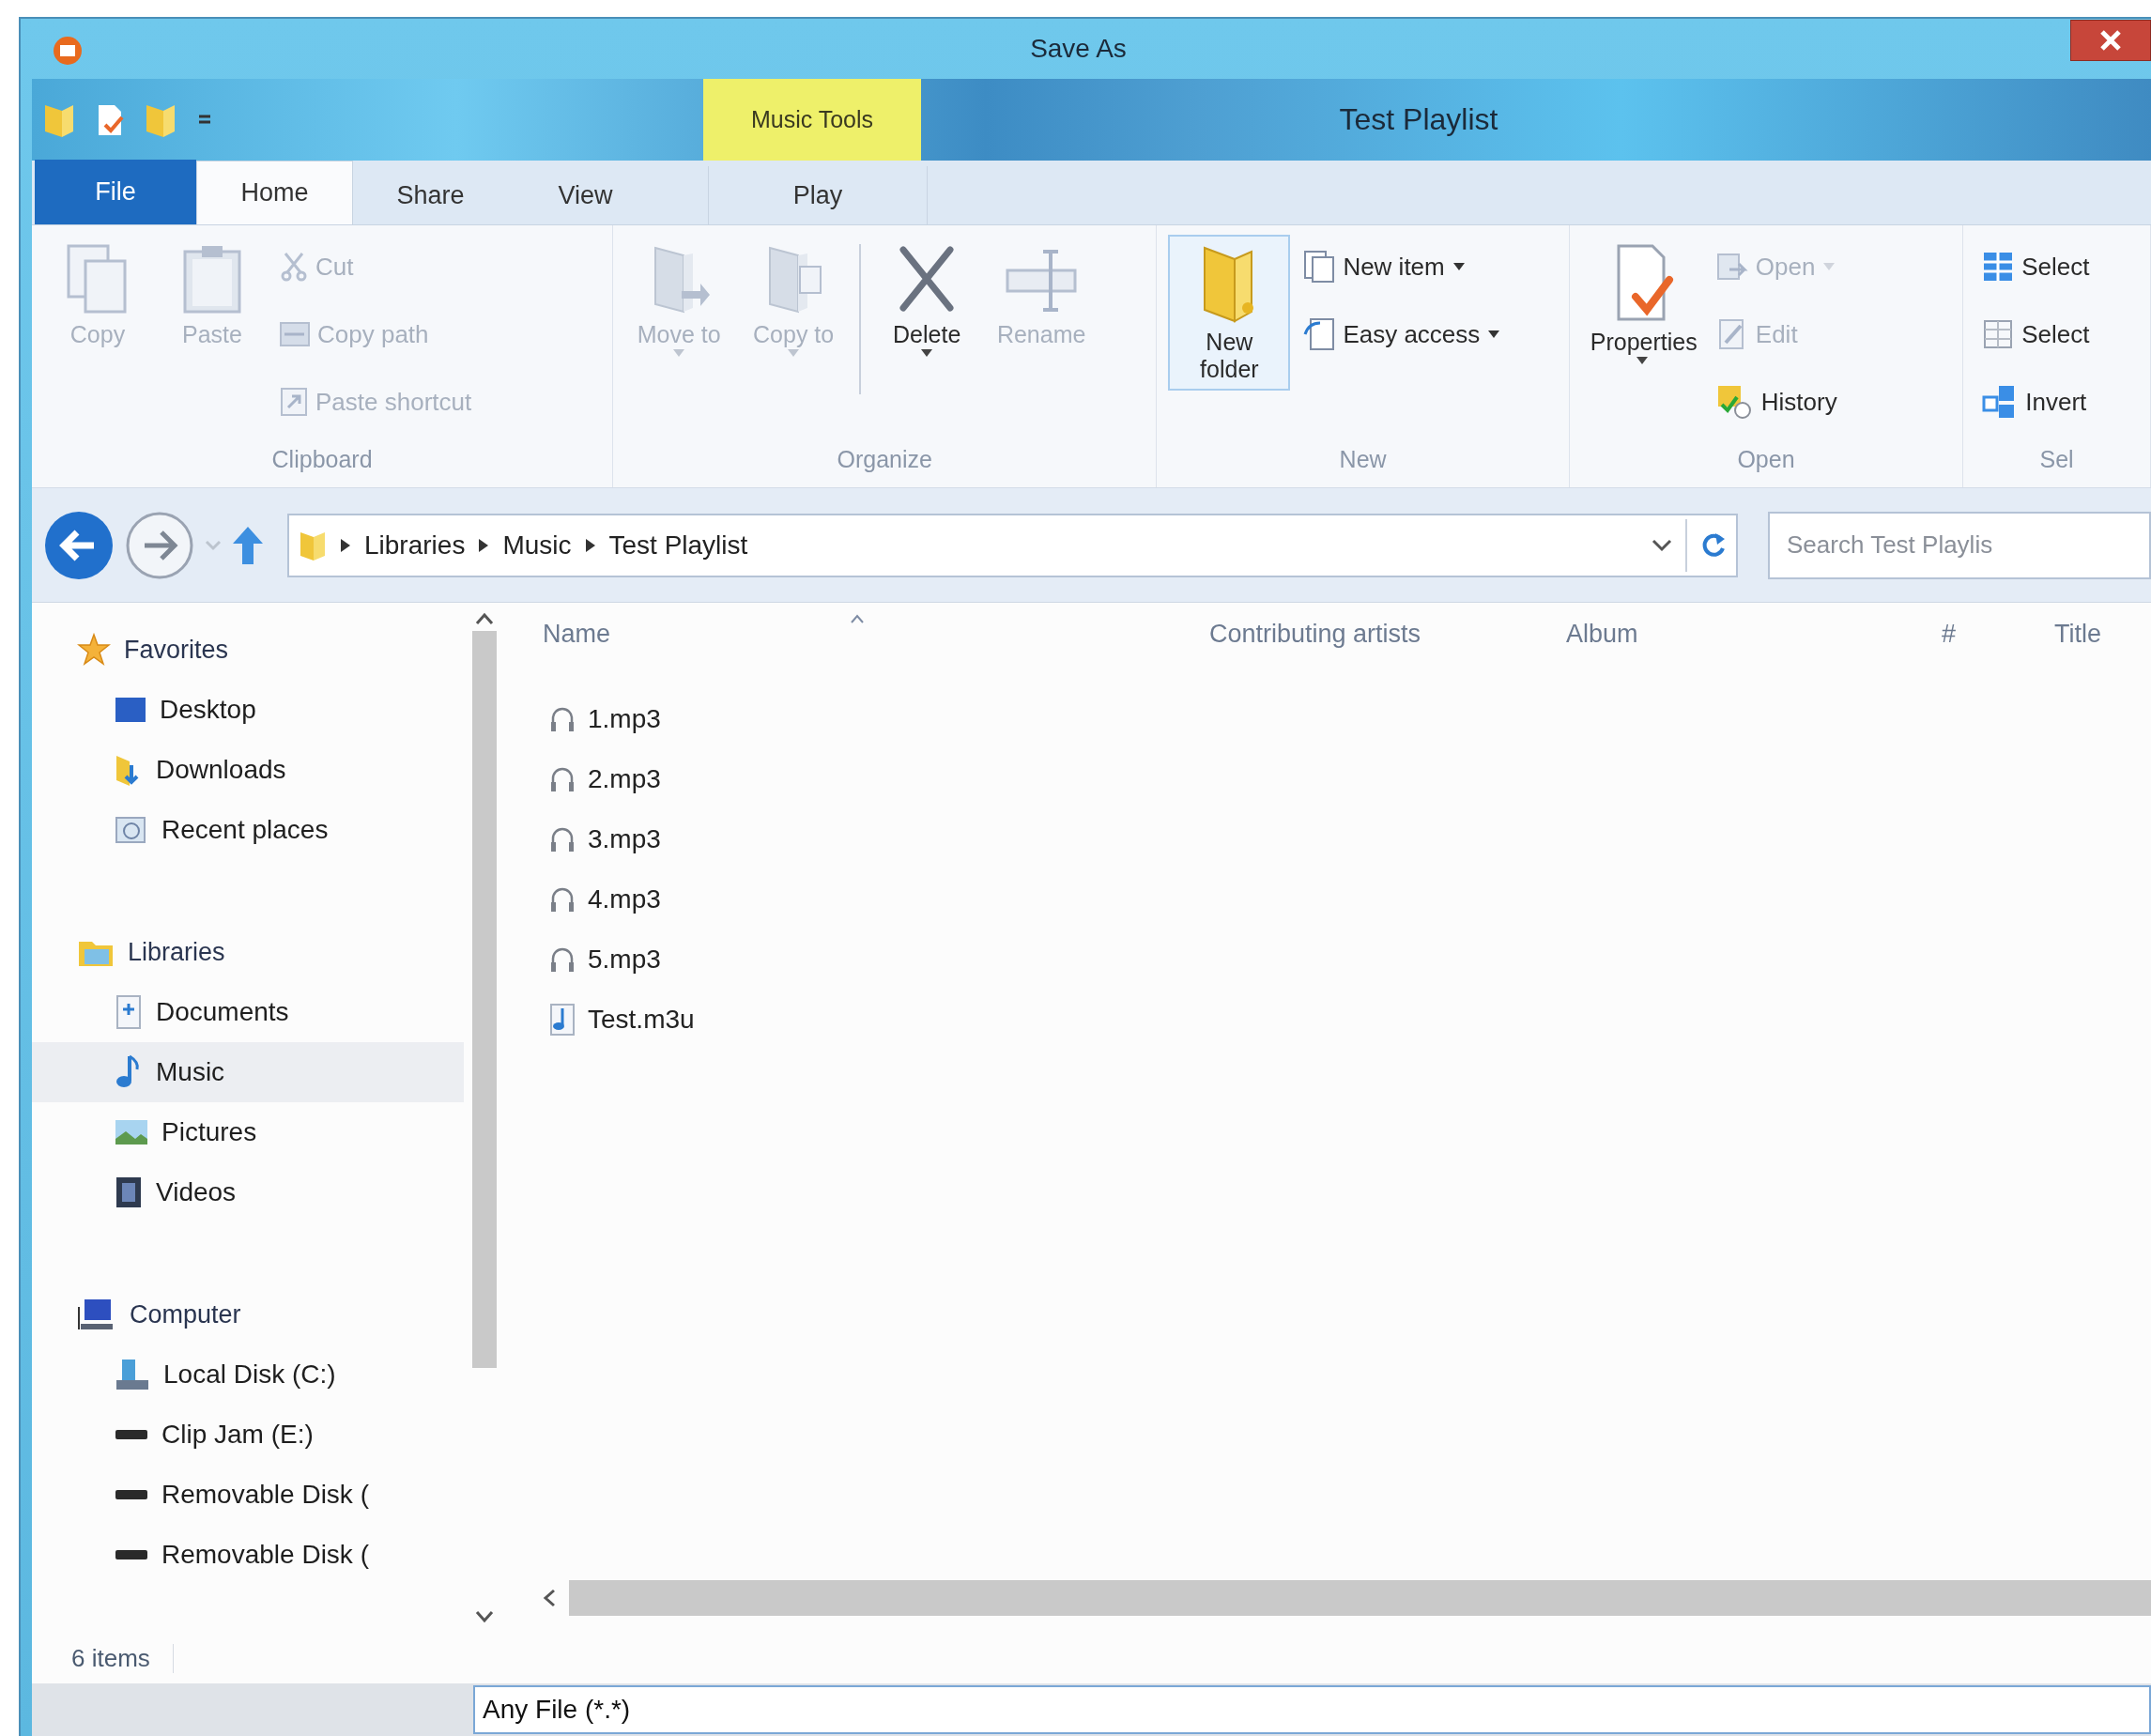 This screenshot has height=1736, width=2151. Describe the element at coordinates (248, 1435) in the screenshot. I see `nav-item: Clip Jam (E:)` at that location.